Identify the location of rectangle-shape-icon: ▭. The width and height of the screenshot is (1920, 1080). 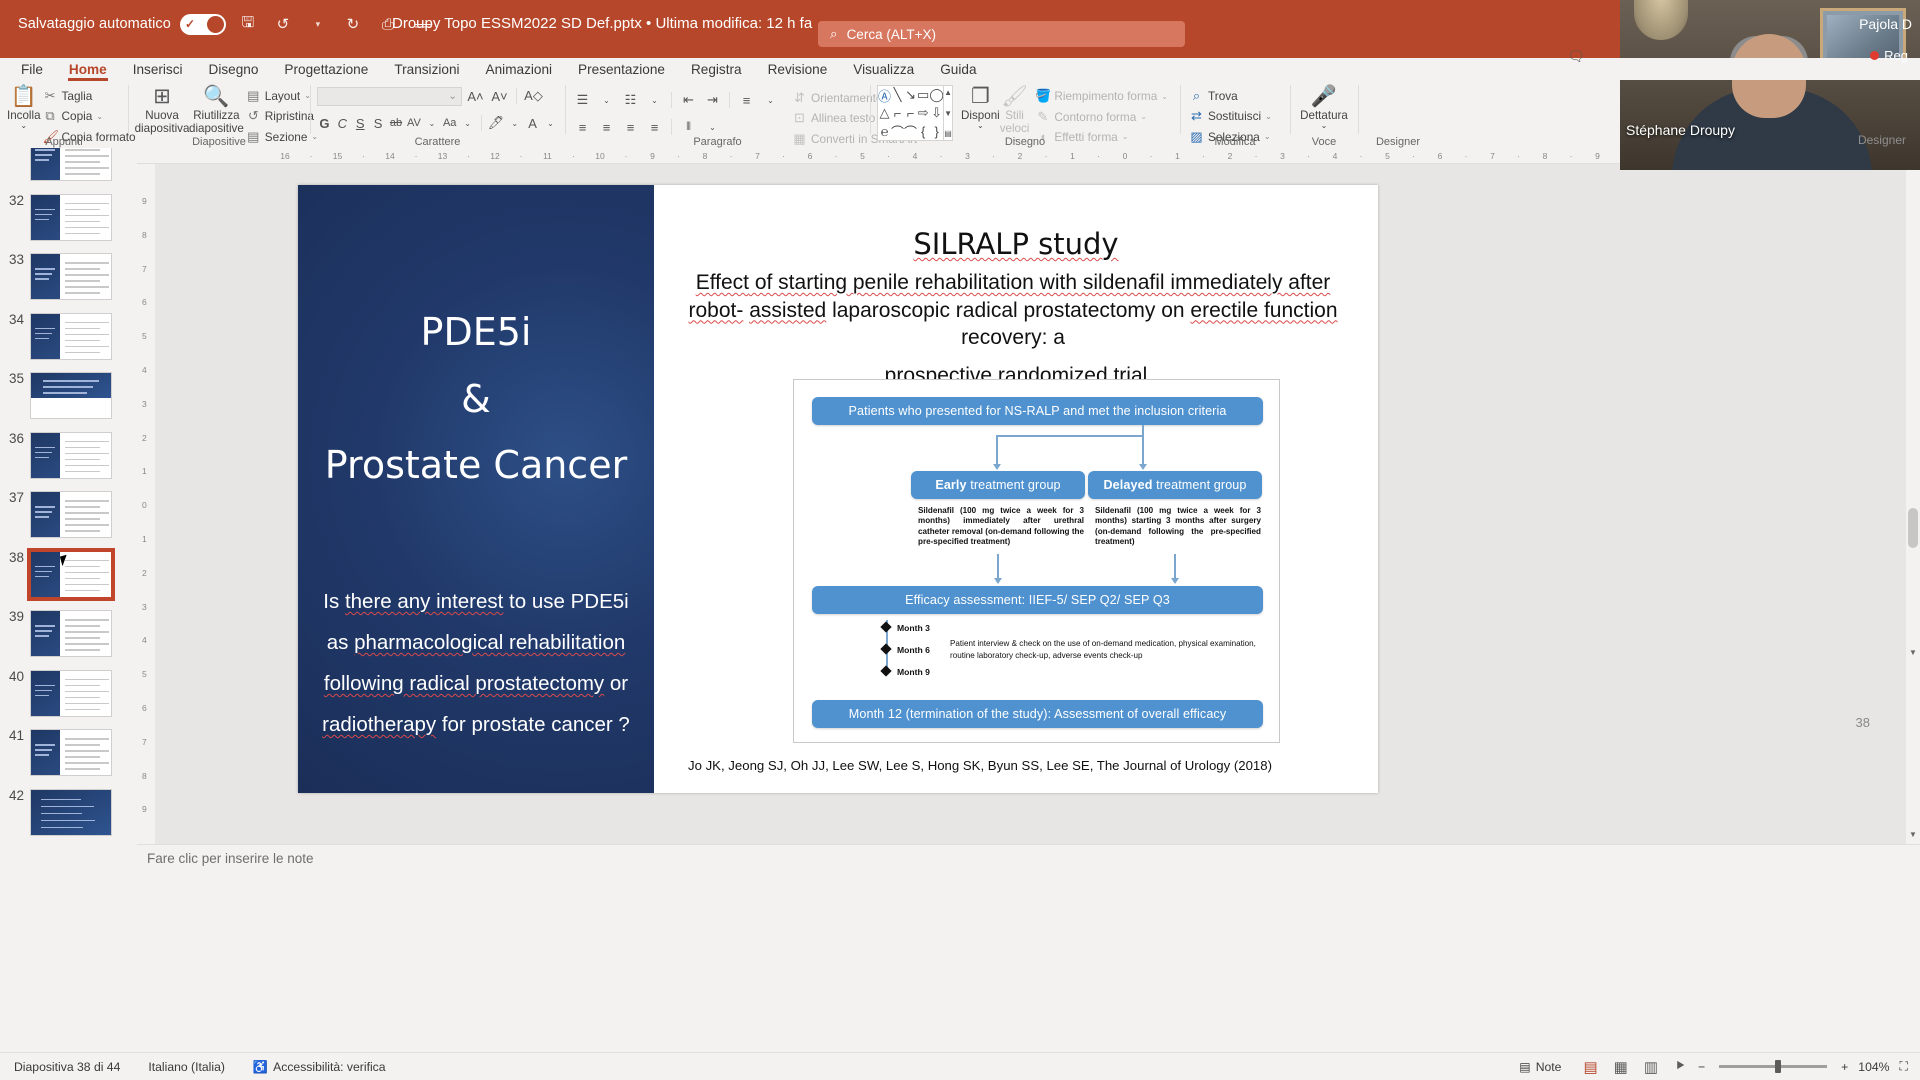
(923, 95).